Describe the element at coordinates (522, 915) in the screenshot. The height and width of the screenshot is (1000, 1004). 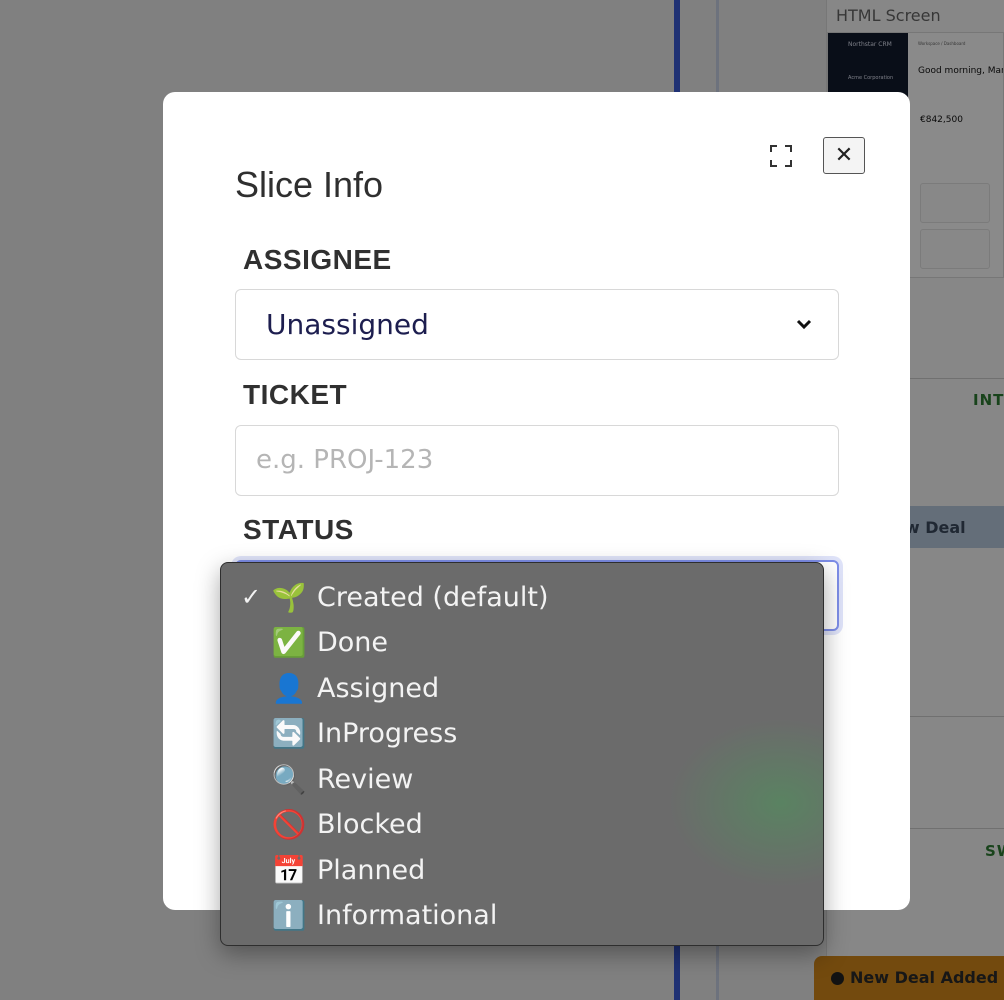
I see `status-option-informational: ℹ️ Informational` at that location.